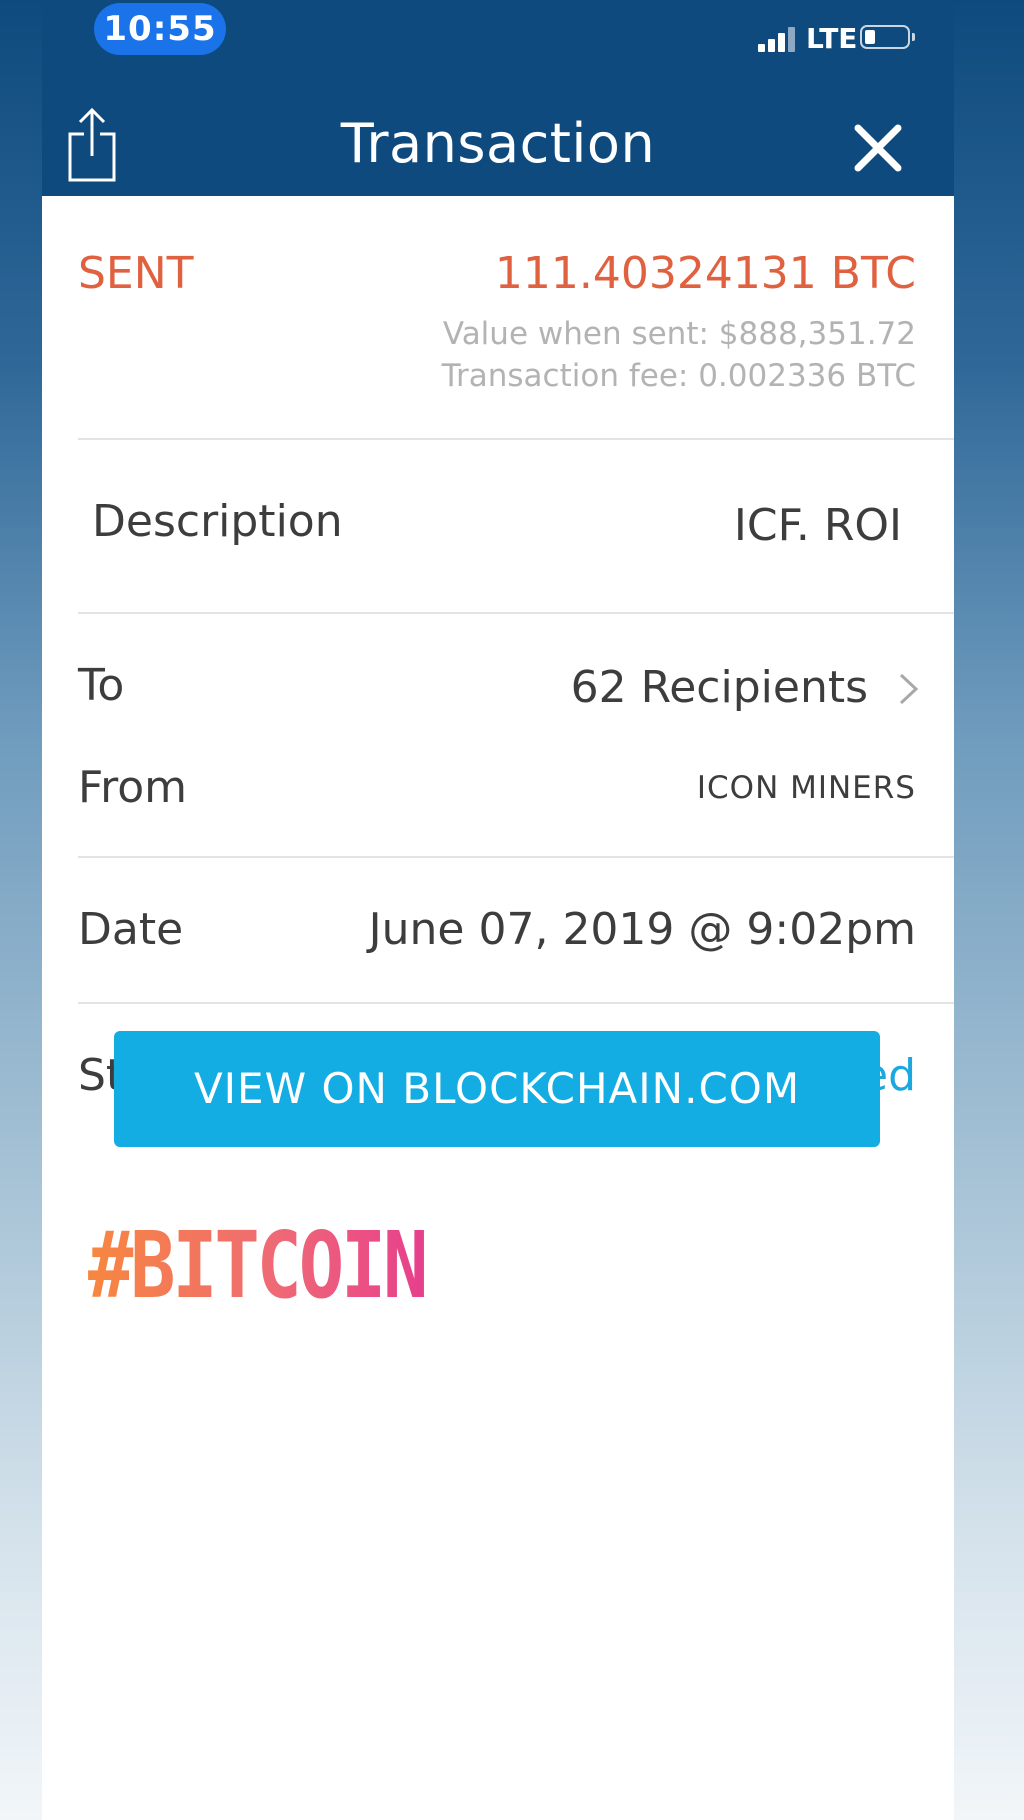 The image size is (1024, 1820). What do you see at coordinates (497, 1089) in the screenshot?
I see `view-on-blockchain-button: VIEW ON BLOCKCHAIN.COM` at bounding box center [497, 1089].